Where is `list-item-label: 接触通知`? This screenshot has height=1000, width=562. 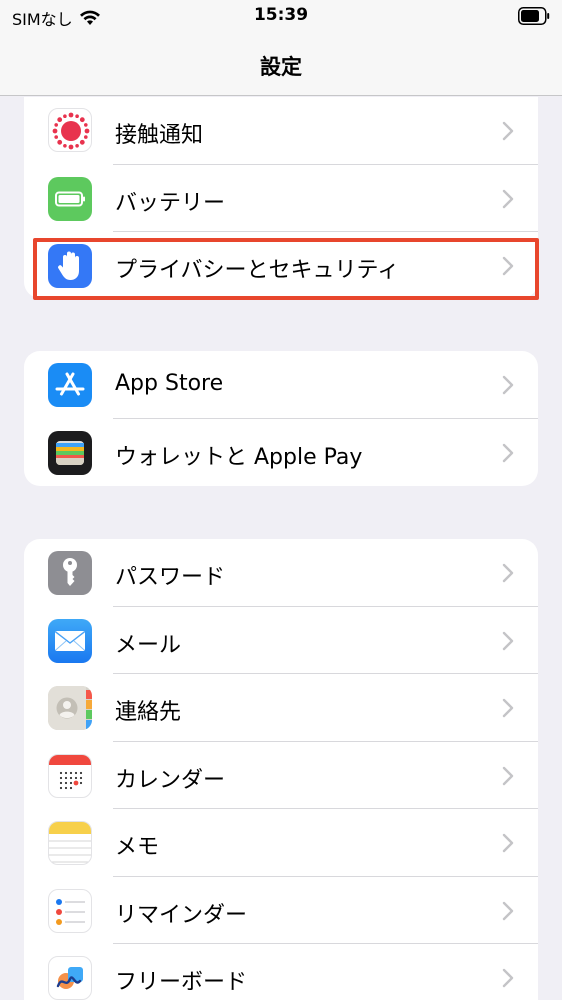 list-item-label: 接触通知 is located at coordinates (159, 135).